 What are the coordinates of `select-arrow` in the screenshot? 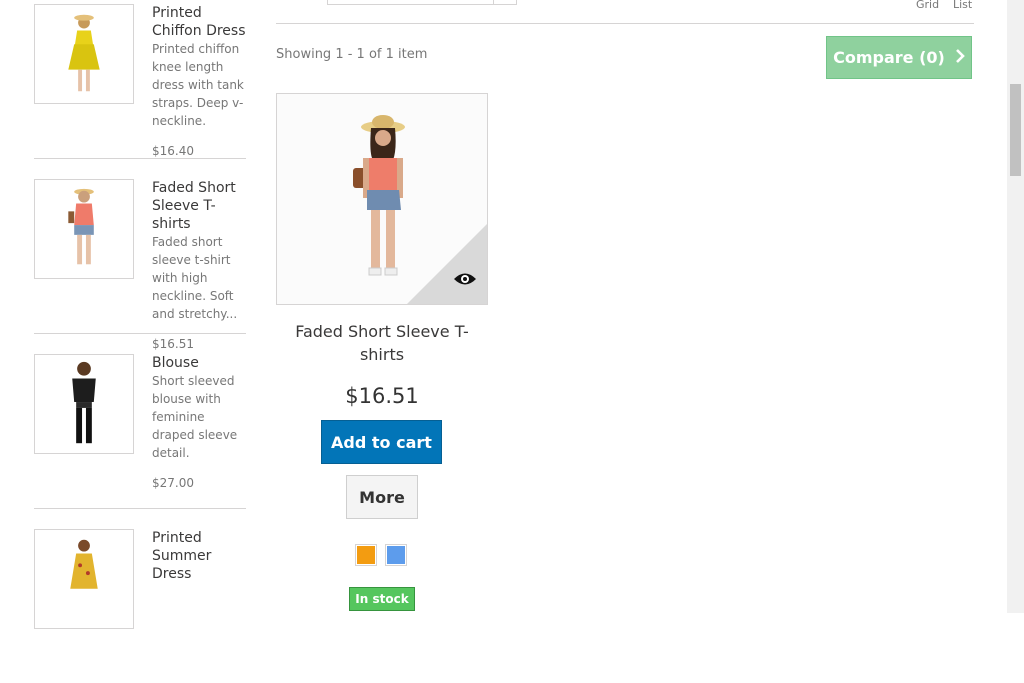 It's located at (504, 2).